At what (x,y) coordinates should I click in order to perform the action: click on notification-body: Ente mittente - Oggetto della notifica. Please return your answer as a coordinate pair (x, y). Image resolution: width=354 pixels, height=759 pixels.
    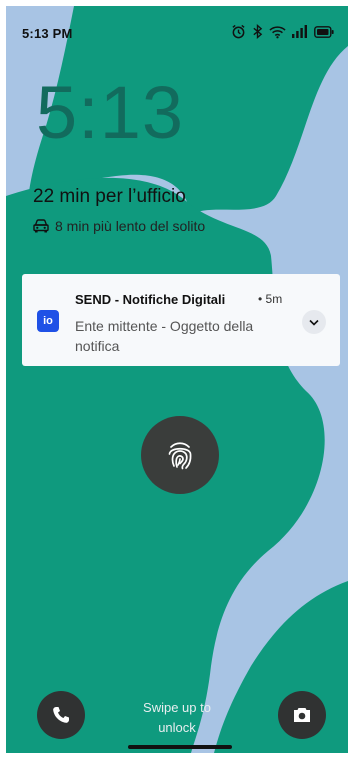
    Looking at the image, I should click on (164, 336).